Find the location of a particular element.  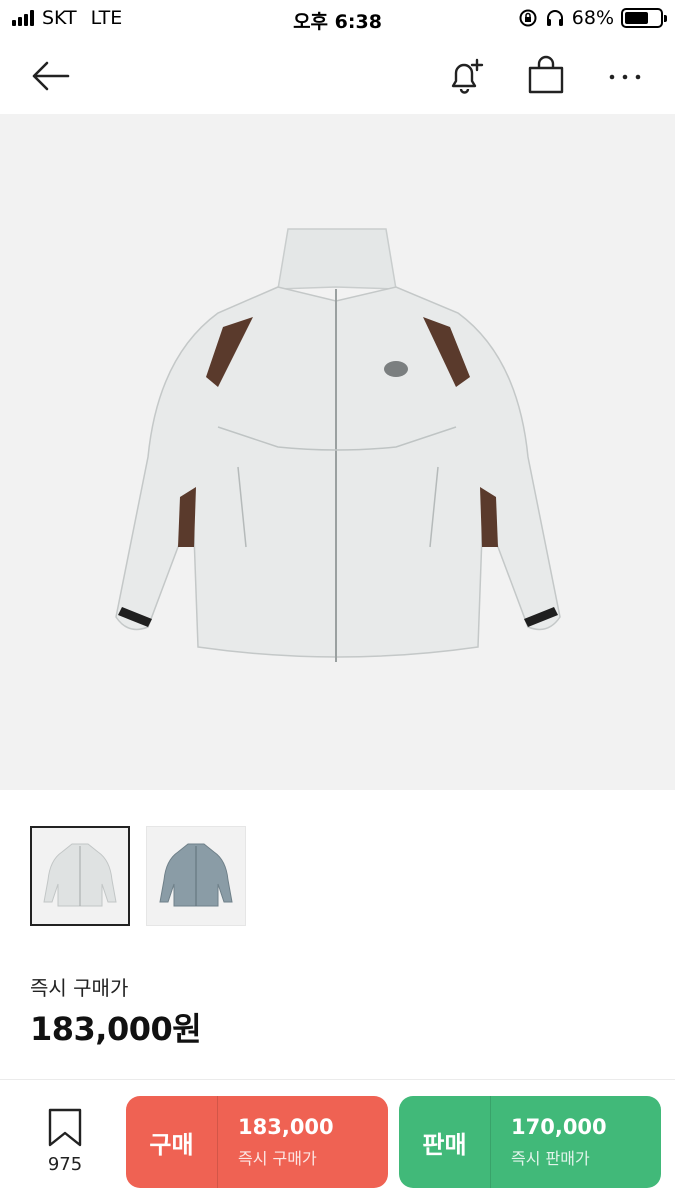

buy-sub-label: 즉시 구매가 is located at coordinates (277, 1158).